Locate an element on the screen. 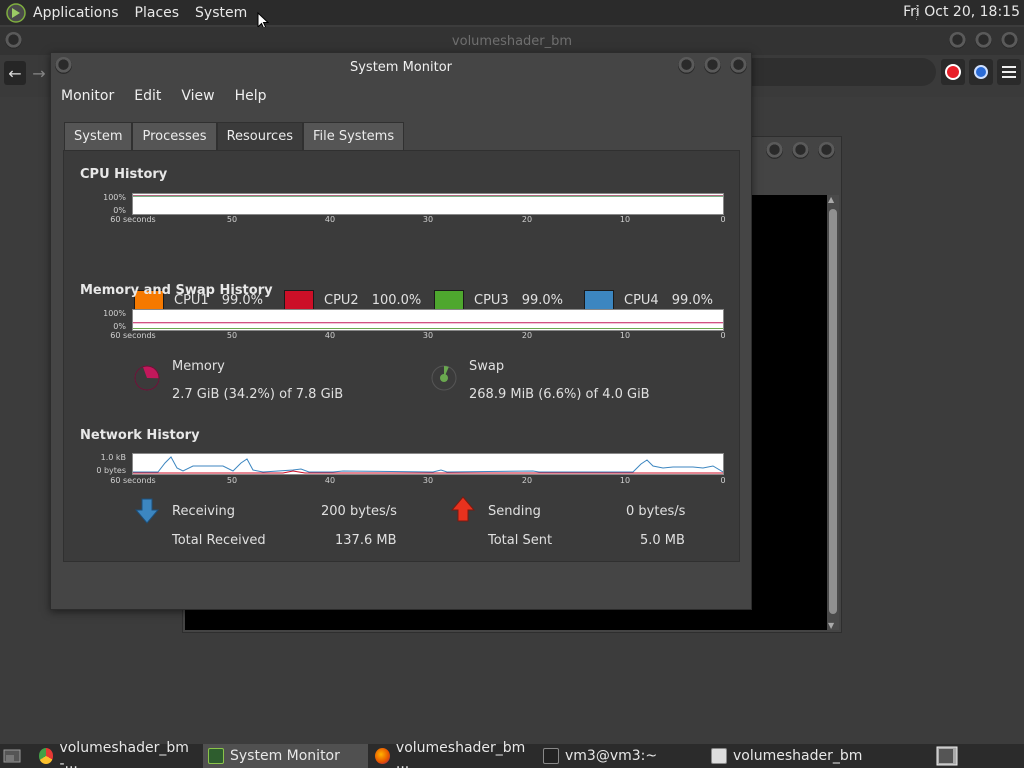  cpu3-value: 99.0% is located at coordinates (542, 300).